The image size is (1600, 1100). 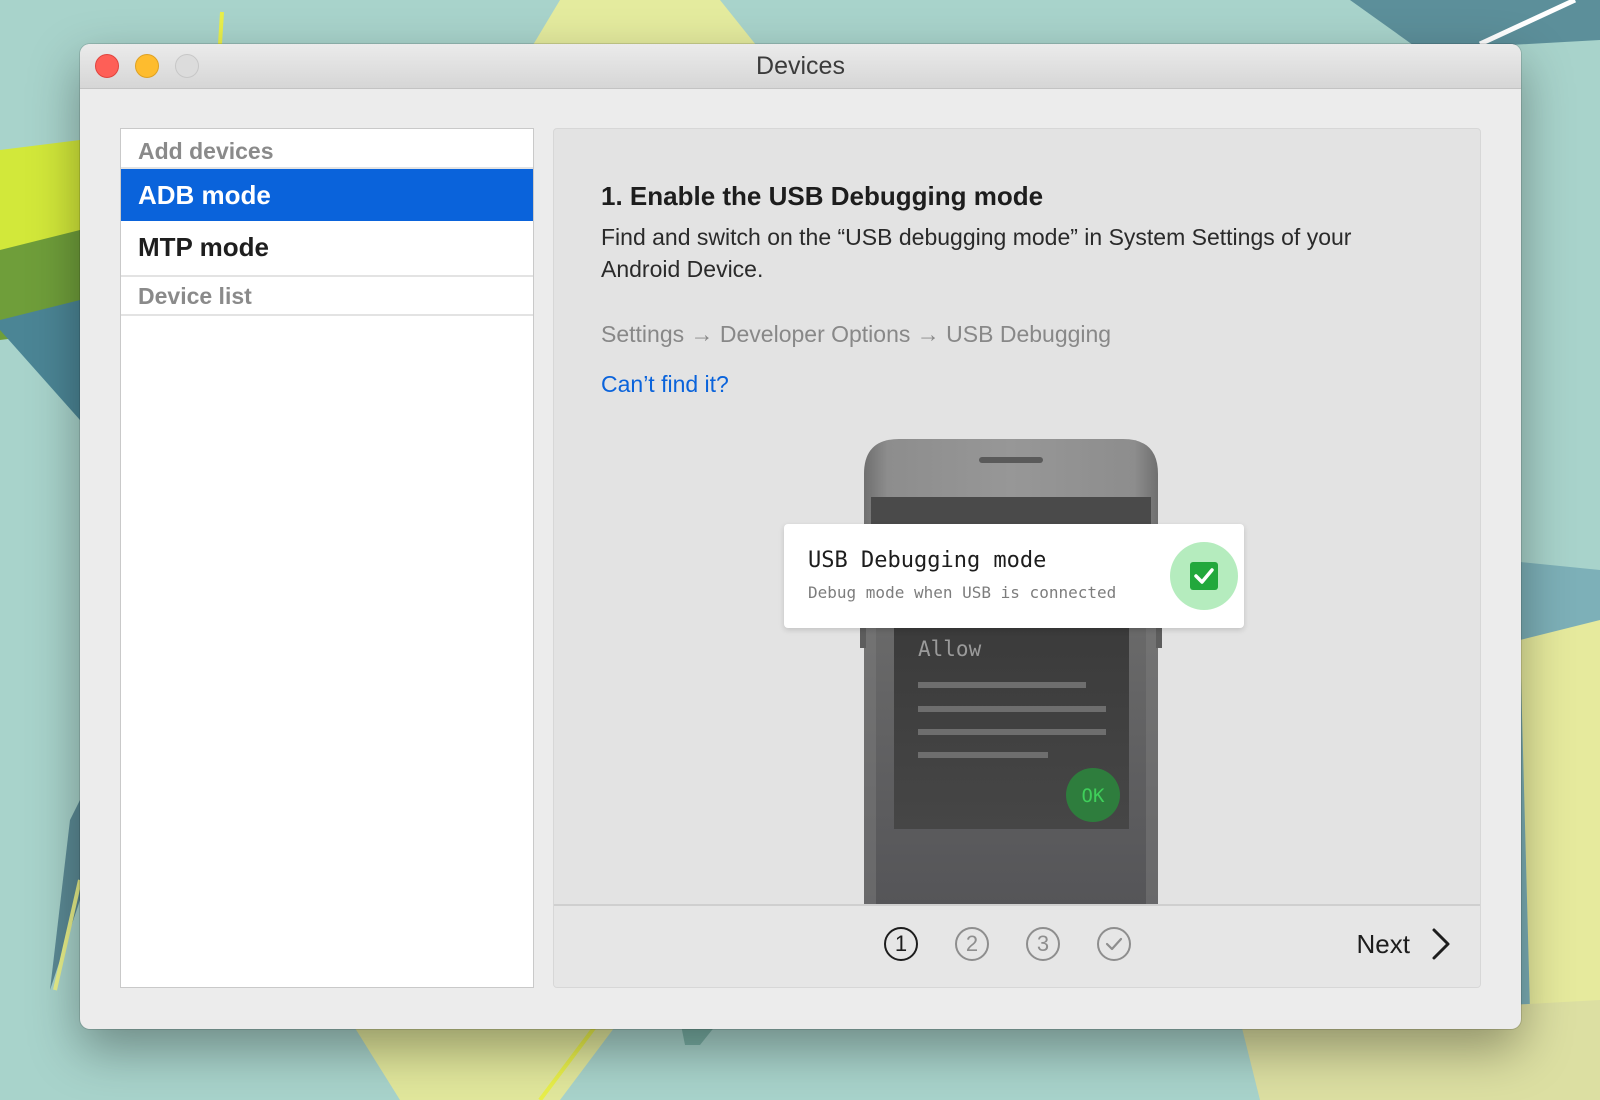 What do you see at coordinates (1441, 944) in the screenshot?
I see `chevron-right-icon` at bounding box center [1441, 944].